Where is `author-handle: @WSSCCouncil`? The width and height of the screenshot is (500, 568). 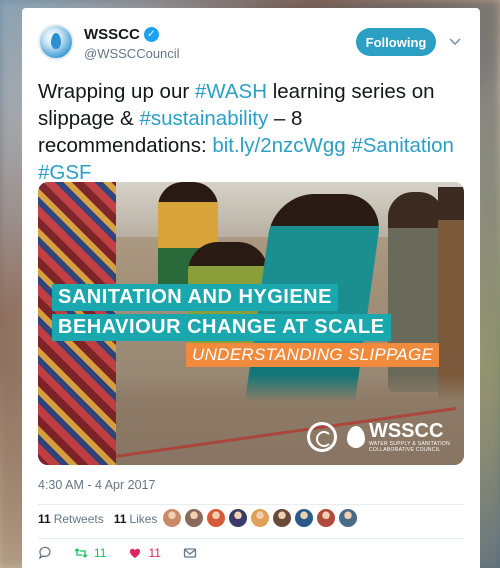 author-handle: @WSSCCouncil is located at coordinates (132, 53).